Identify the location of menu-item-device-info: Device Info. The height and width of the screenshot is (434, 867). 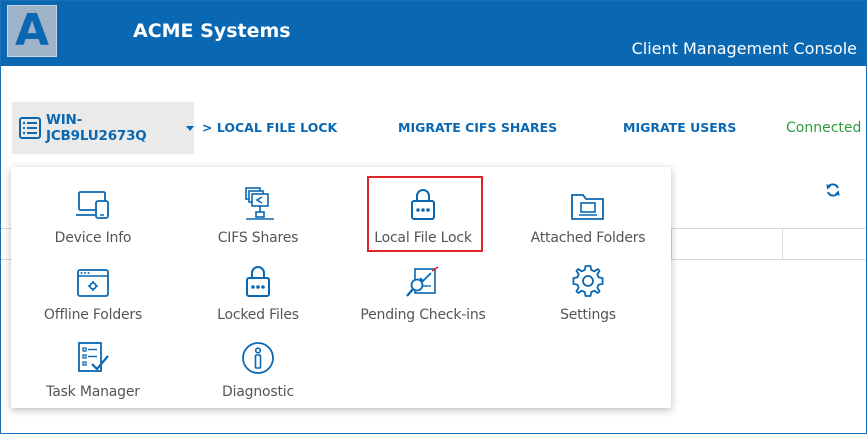
(93, 220).